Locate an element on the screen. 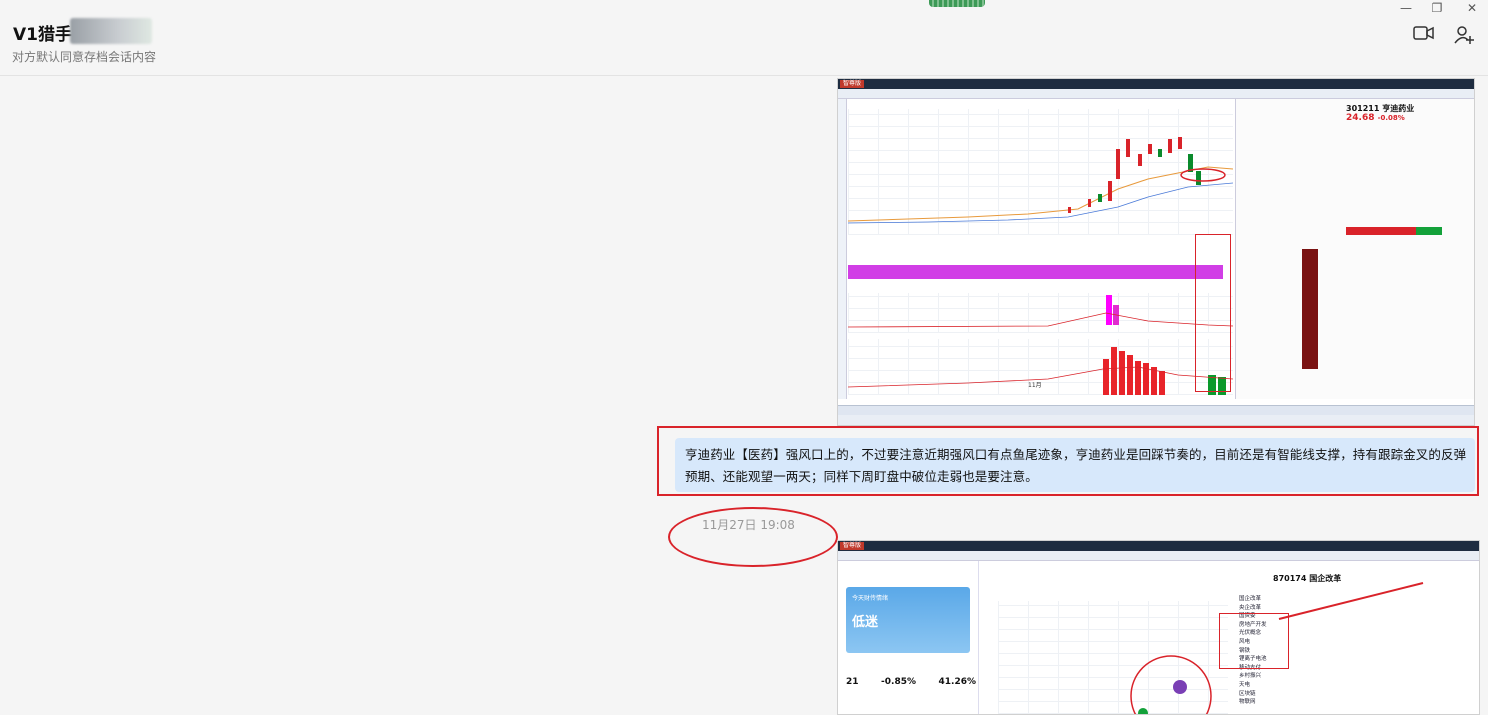 Image resolution: width=1488 pixels, height=715 pixels. stat-1: 21 is located at coordinates (852, 682).